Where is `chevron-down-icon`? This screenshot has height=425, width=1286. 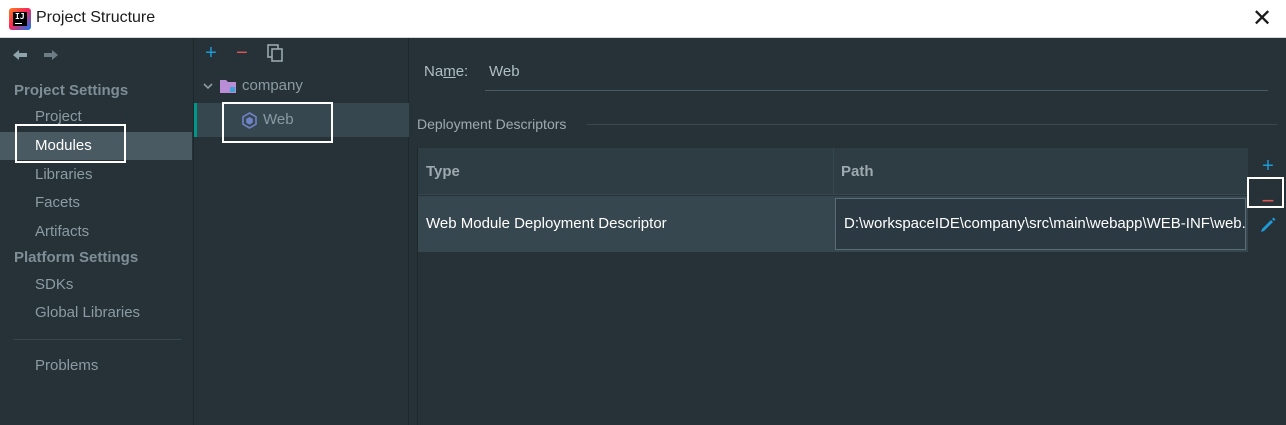 chevron-down-icon is located at coordinates (208, 86).